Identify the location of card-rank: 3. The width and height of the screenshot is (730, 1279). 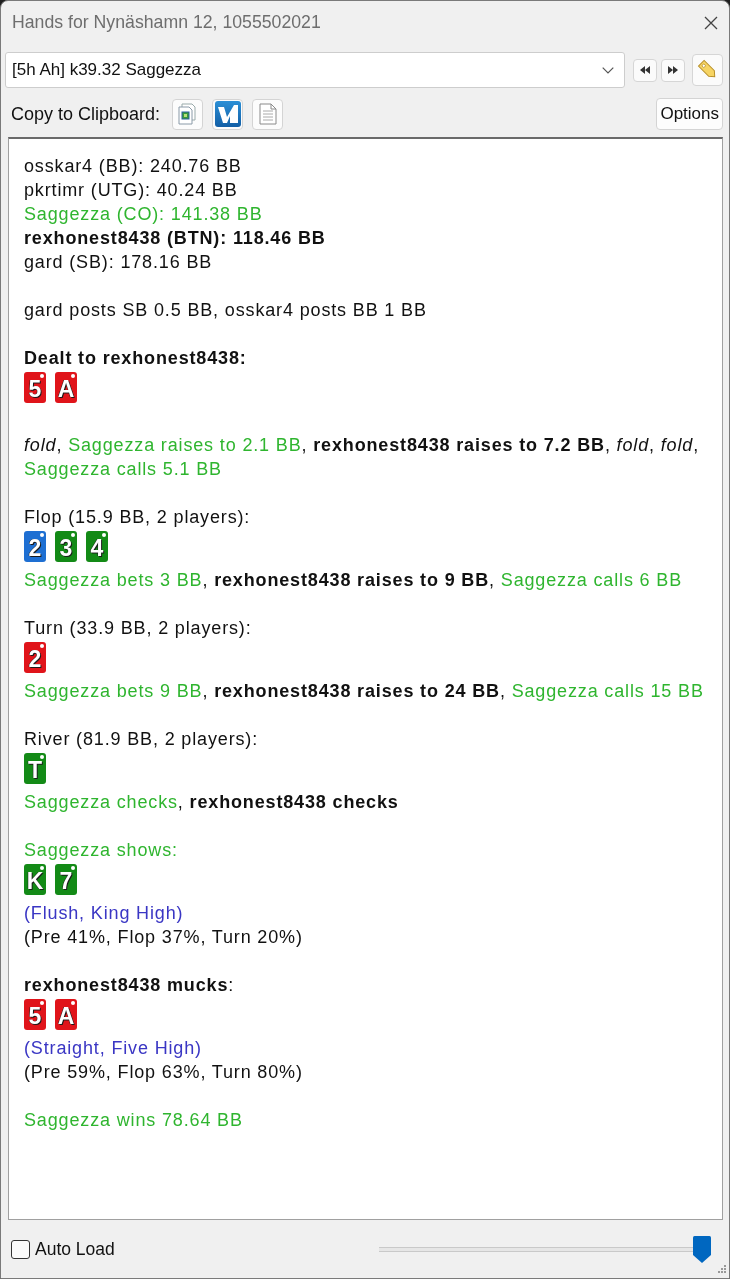
(66, 548).